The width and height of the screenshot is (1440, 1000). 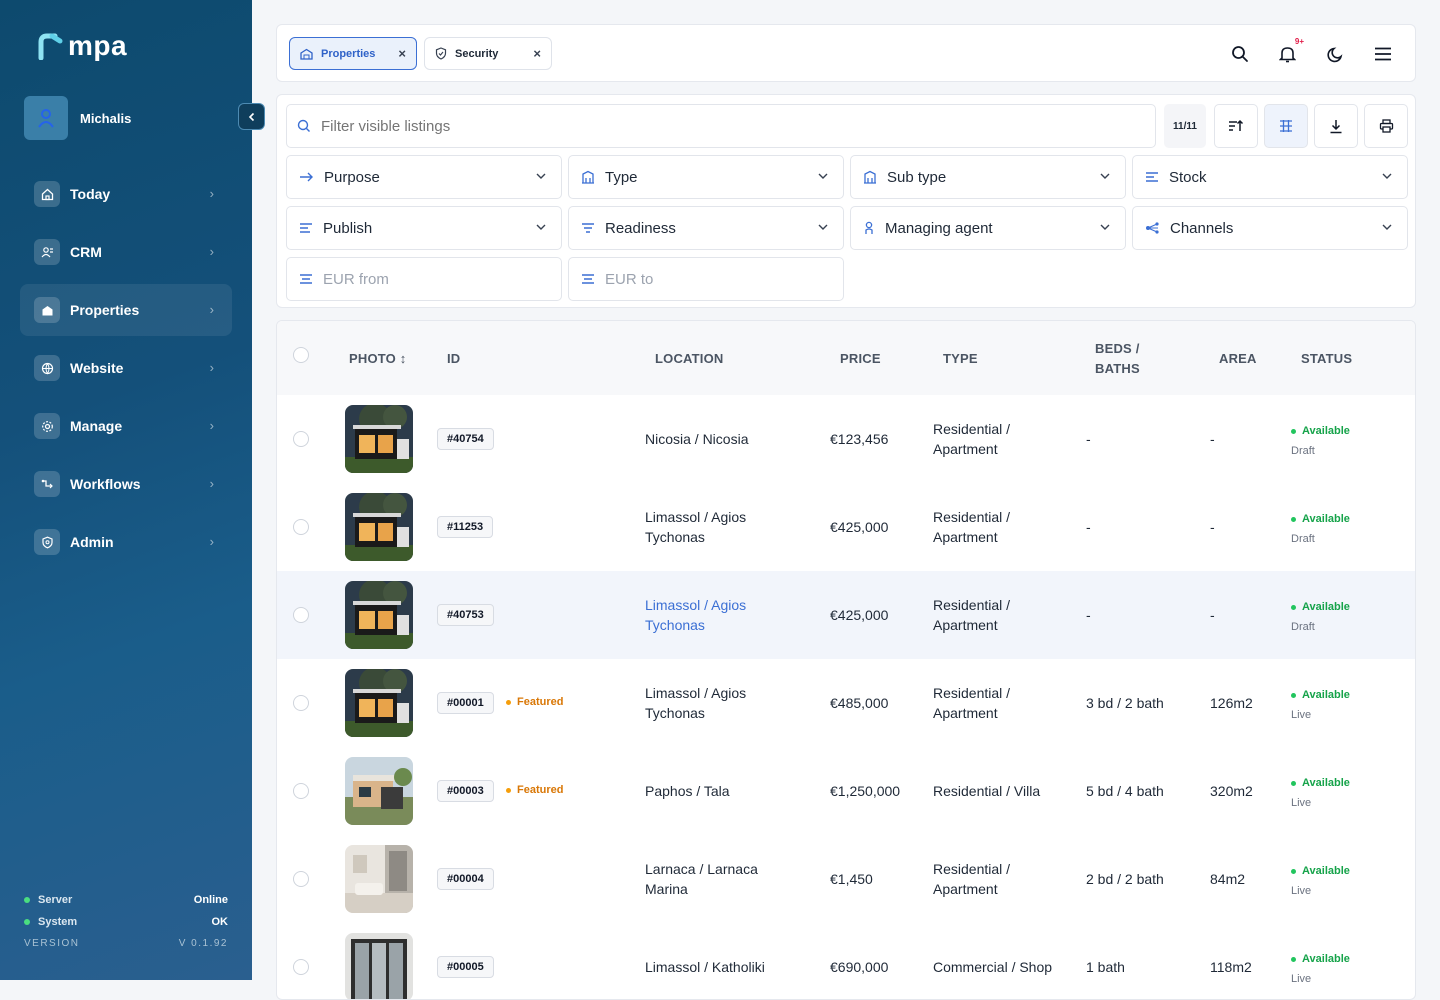 I want to click on sidebar-item-properties: Properties ›, so click(x=126, y=310).